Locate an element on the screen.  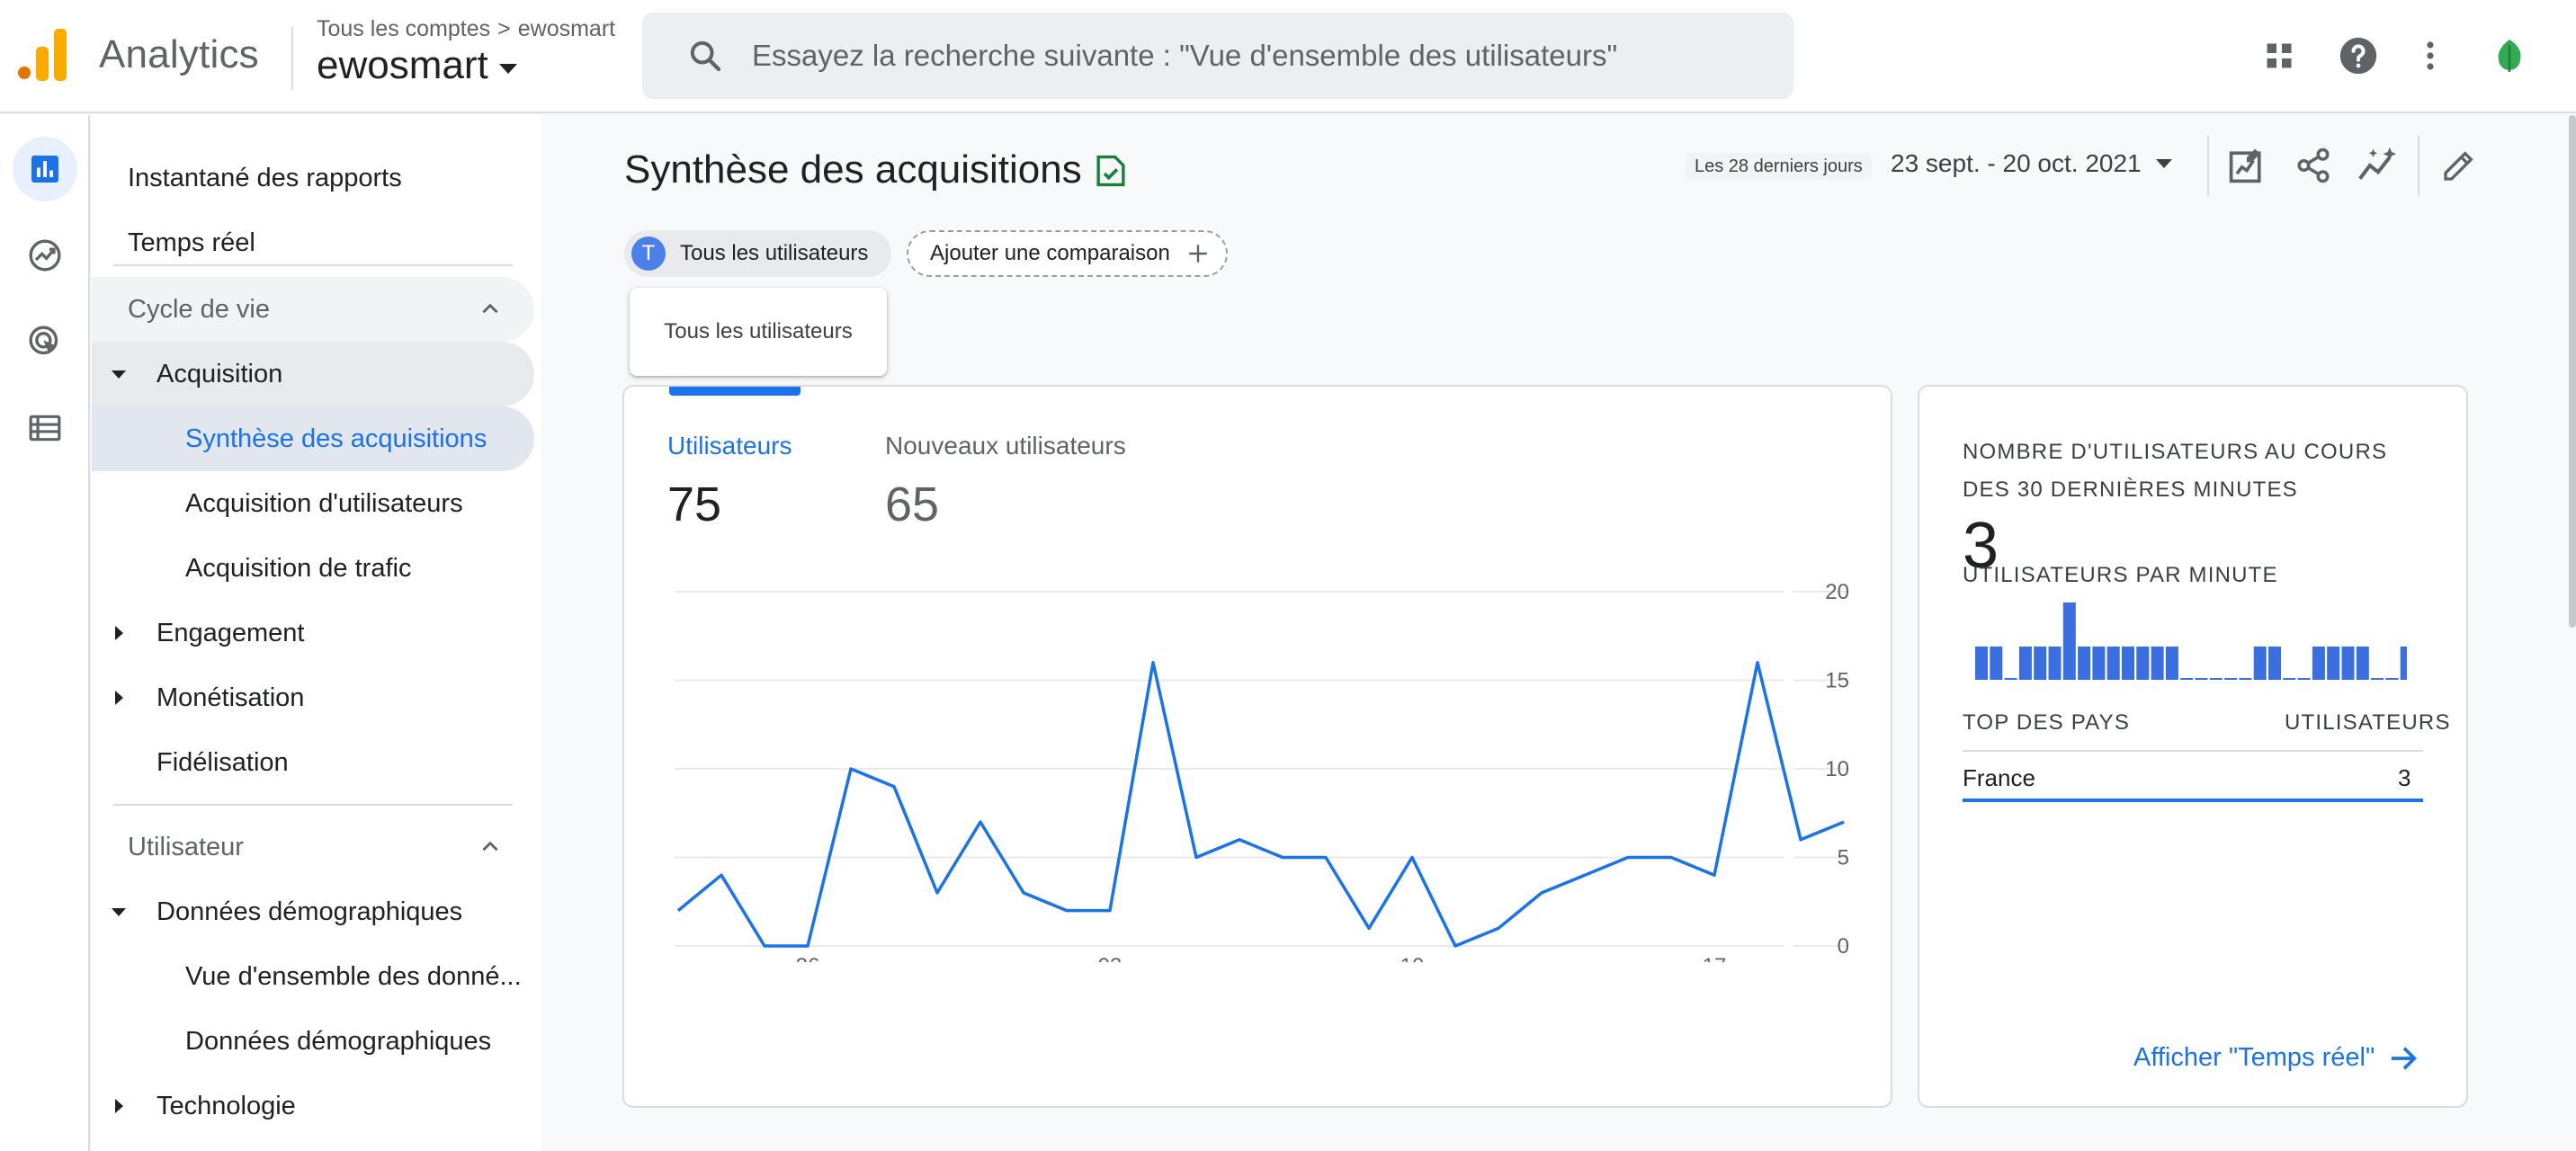
nav-group-technology: Technologie is located at coordinates (194, 1106).